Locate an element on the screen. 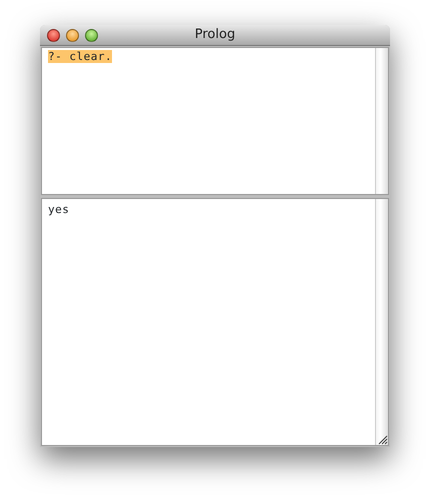 This screenshot has height=502, width=430. zoom-button is located at coordinates (91, 35).